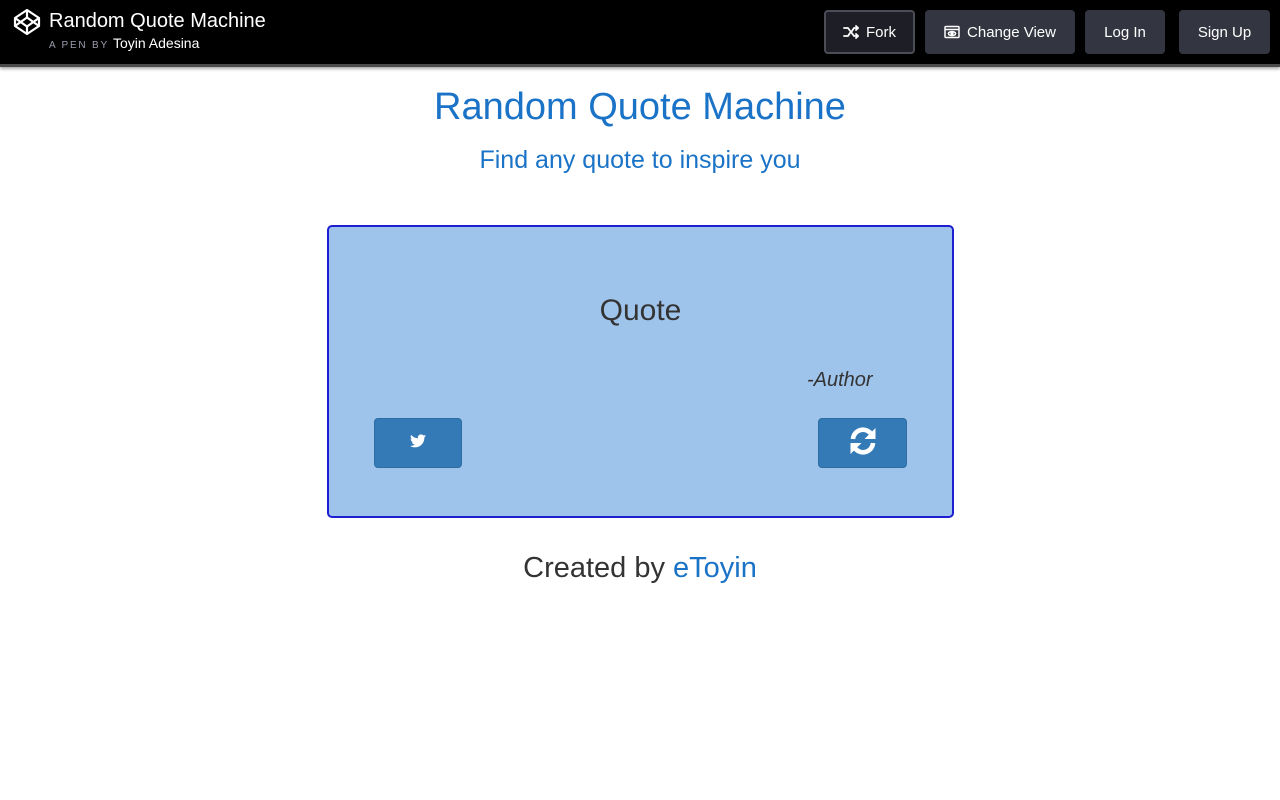 This screenshot has width=1280, height=800. I want to click on login-label: Log In, so click(1125, 32).